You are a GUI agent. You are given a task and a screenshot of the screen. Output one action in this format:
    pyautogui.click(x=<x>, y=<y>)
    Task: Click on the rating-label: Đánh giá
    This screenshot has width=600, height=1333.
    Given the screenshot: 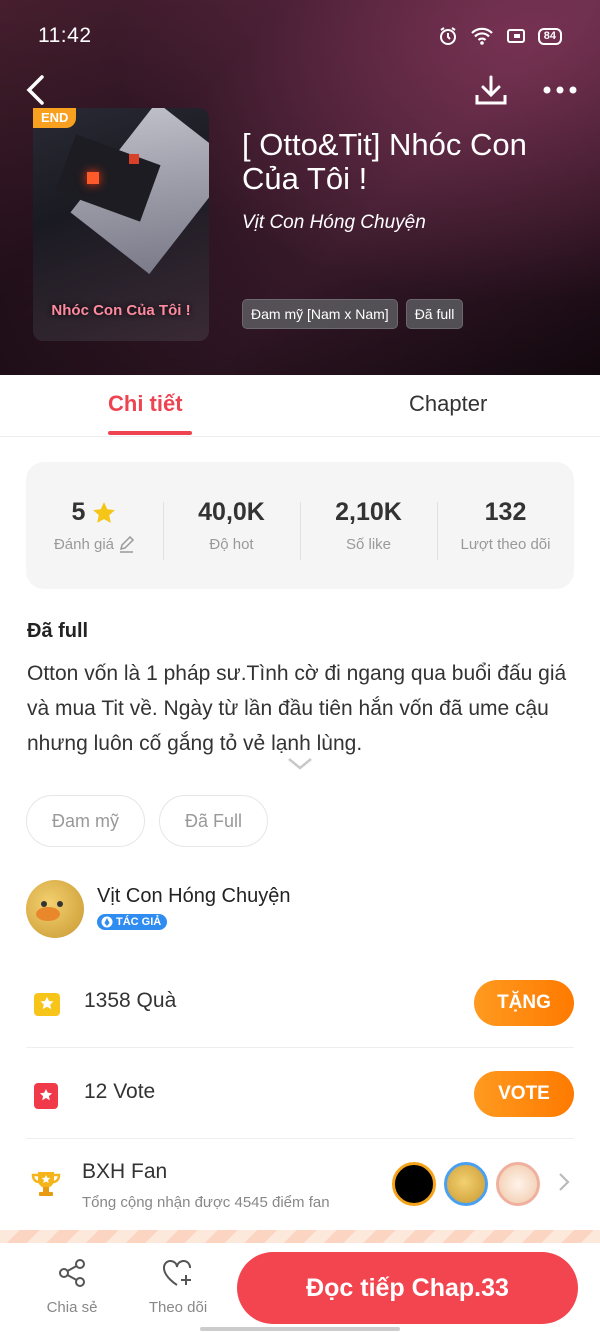 What is the action you would take?
    pyautogui.click(x=84, y=544)
    